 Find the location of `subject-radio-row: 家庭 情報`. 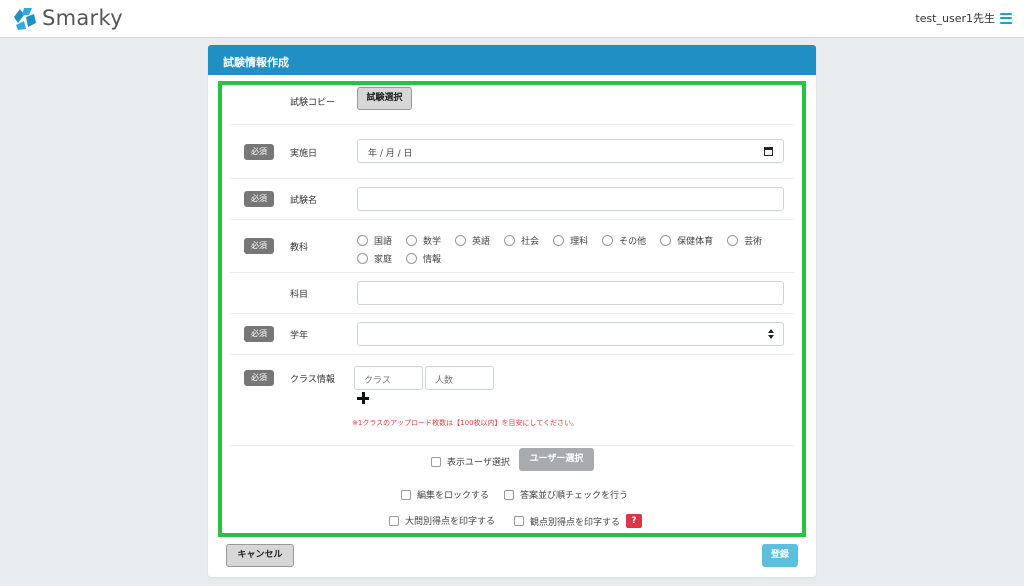

subject-radio-row: 家庭 情報 is located at coordinates (577, 258).